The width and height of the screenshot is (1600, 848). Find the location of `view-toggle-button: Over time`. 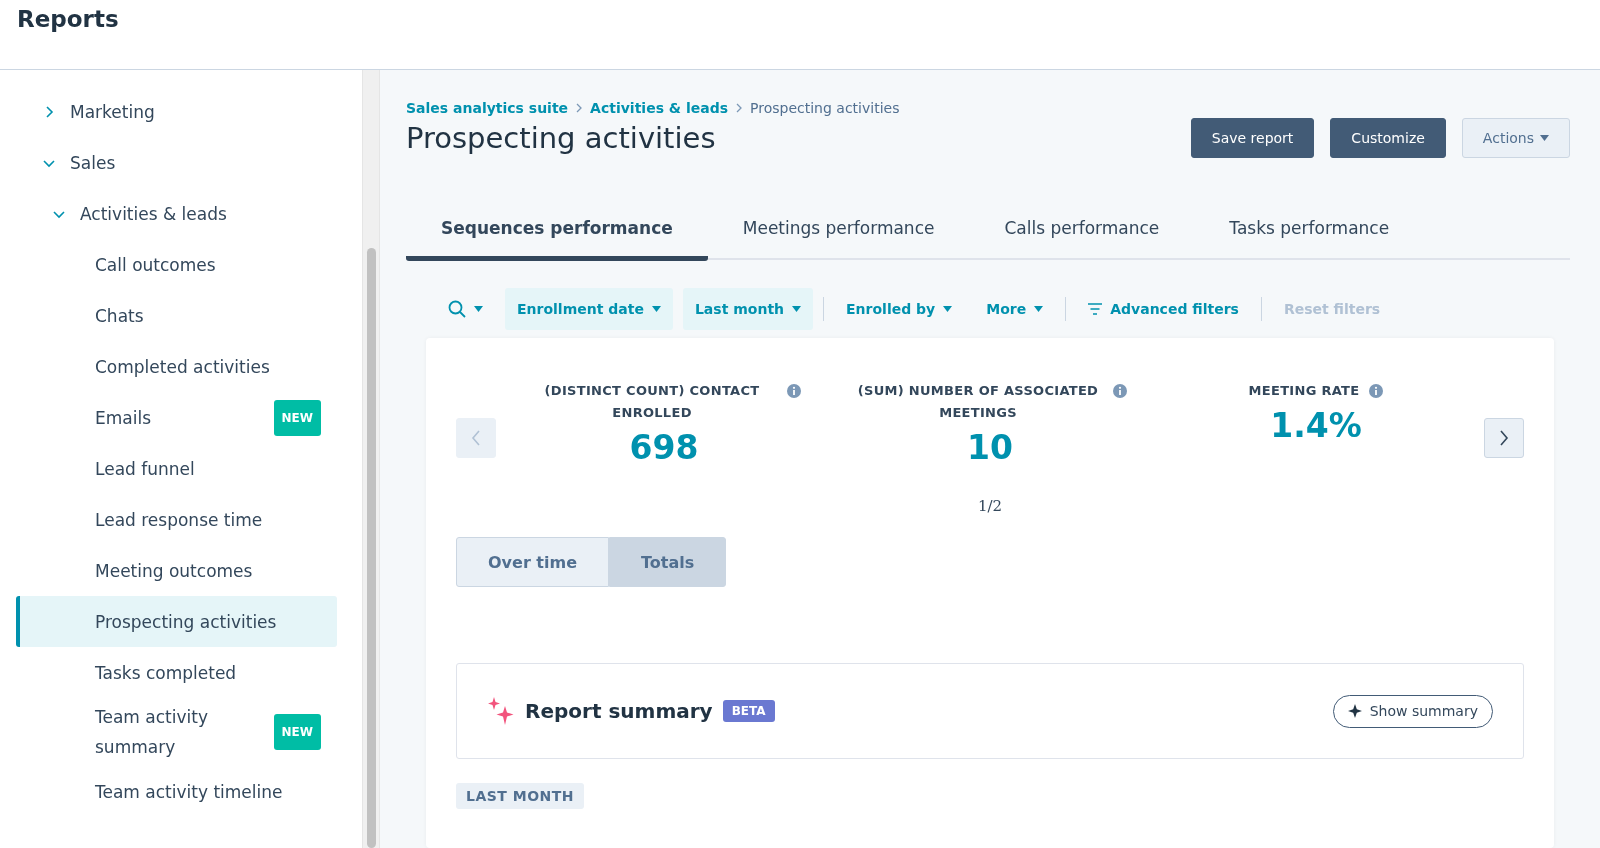

view-toggle-button: Over time is located at coordinates (532, 562).